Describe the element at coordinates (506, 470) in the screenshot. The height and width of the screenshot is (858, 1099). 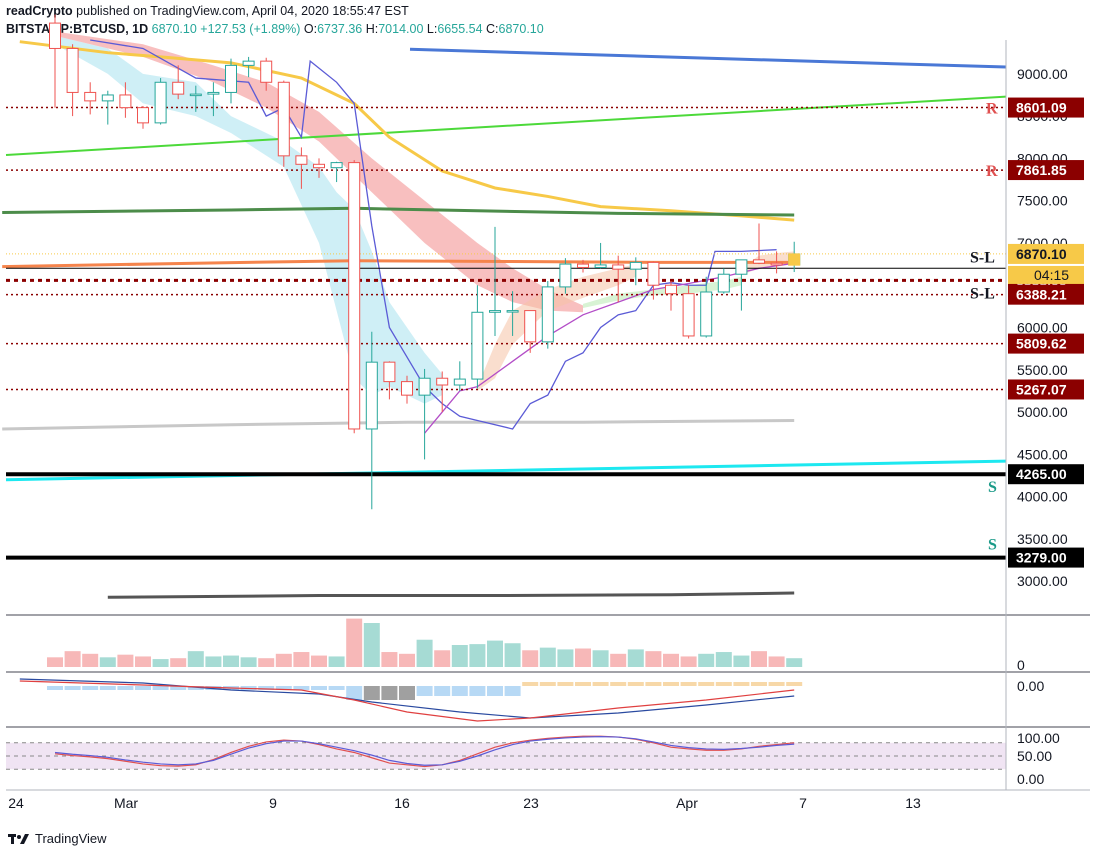
I see `cyan-trendline` at that location.